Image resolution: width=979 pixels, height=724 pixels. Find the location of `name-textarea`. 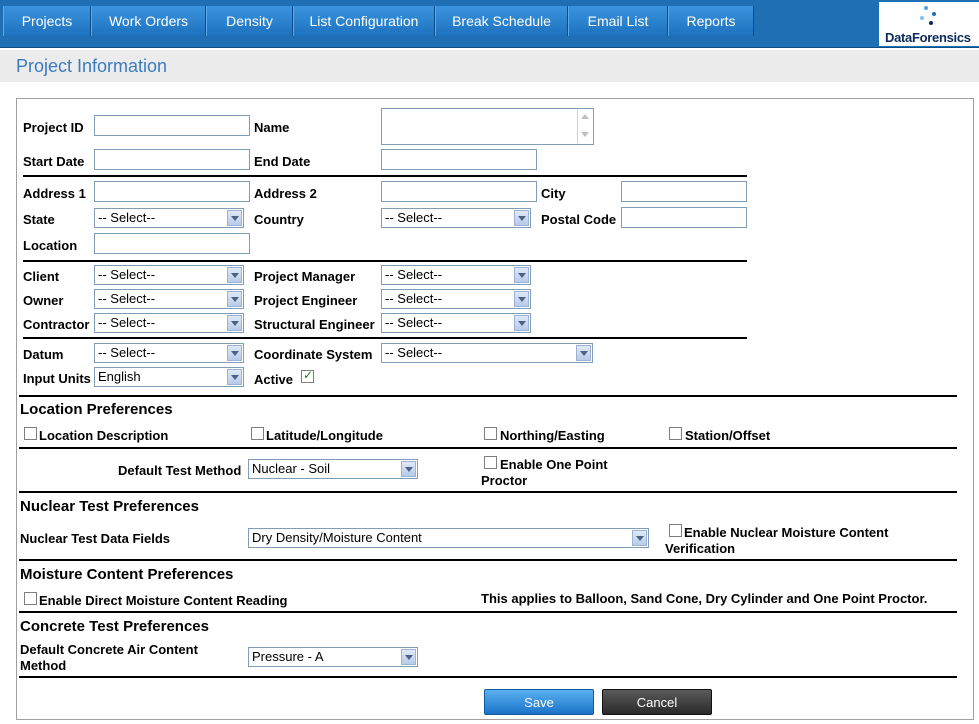

name-textarea is located at coordinates (487, 126).